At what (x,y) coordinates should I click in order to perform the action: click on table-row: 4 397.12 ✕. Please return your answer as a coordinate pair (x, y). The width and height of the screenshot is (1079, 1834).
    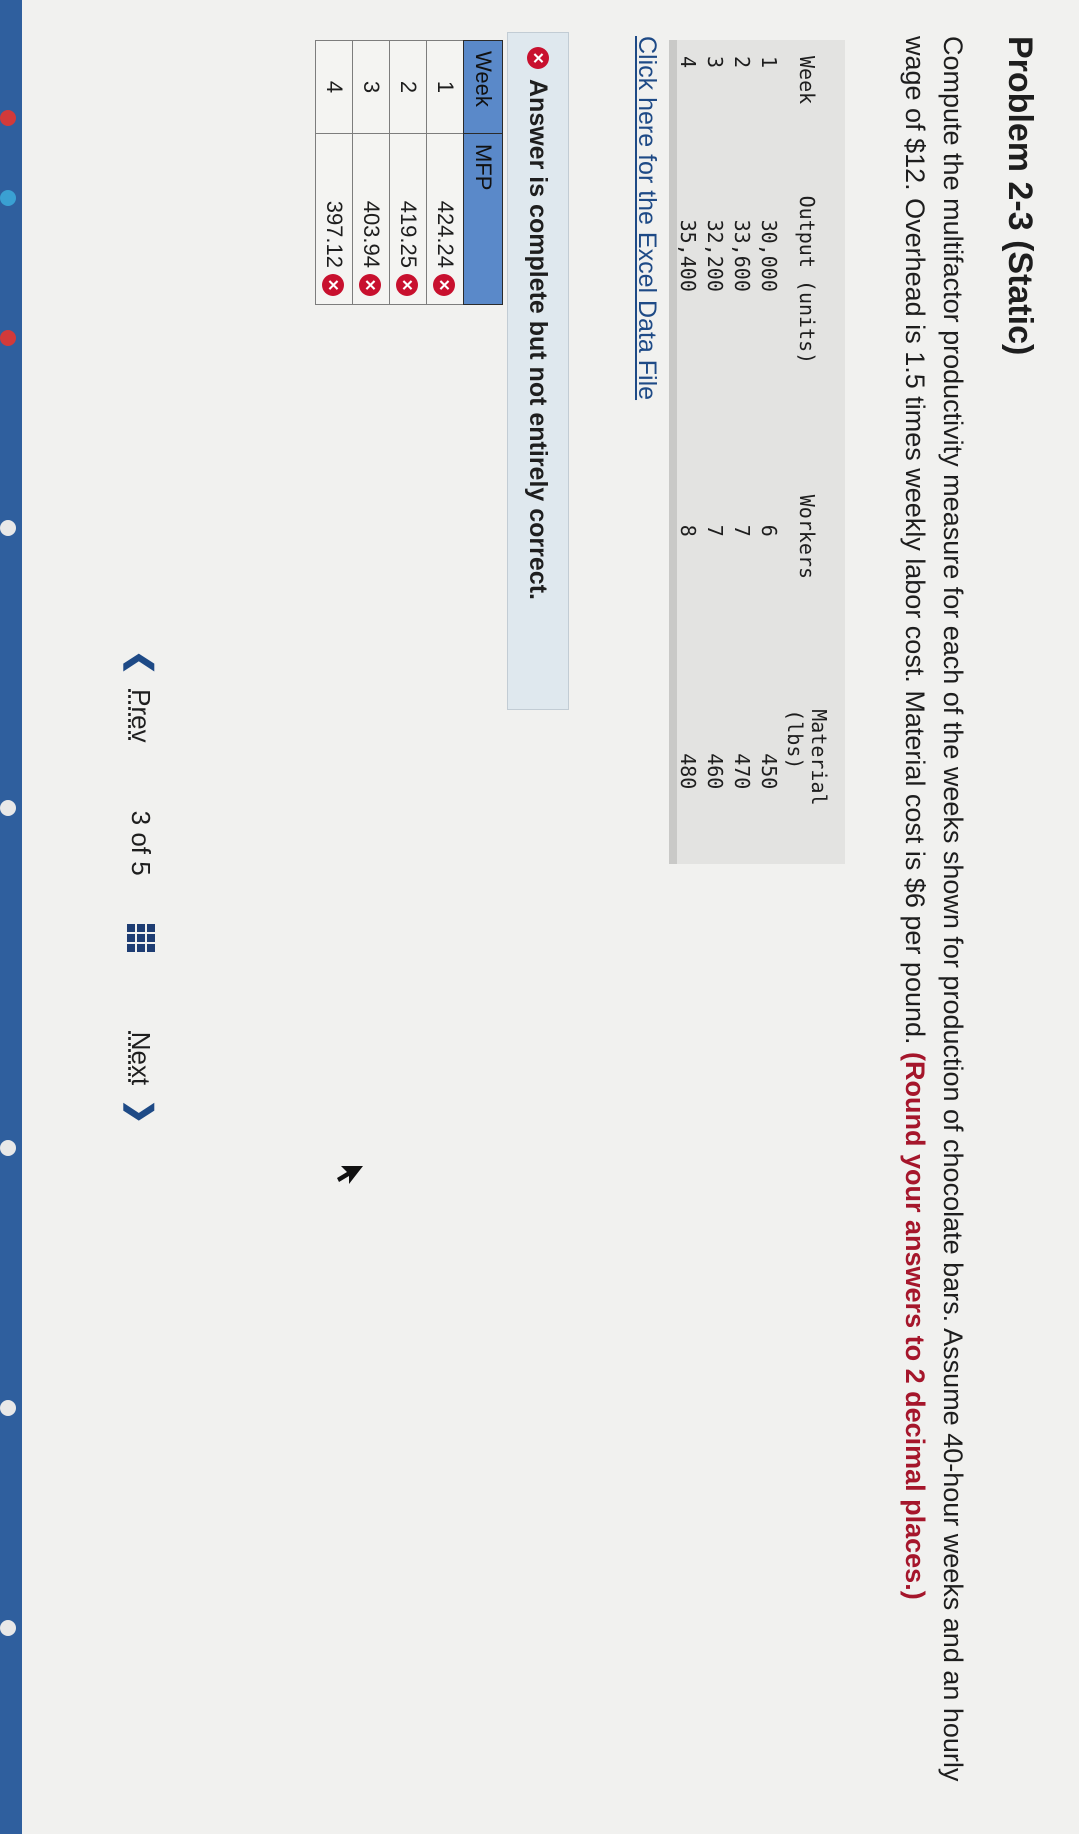
    Looking at the image, I should click on (334, 172).